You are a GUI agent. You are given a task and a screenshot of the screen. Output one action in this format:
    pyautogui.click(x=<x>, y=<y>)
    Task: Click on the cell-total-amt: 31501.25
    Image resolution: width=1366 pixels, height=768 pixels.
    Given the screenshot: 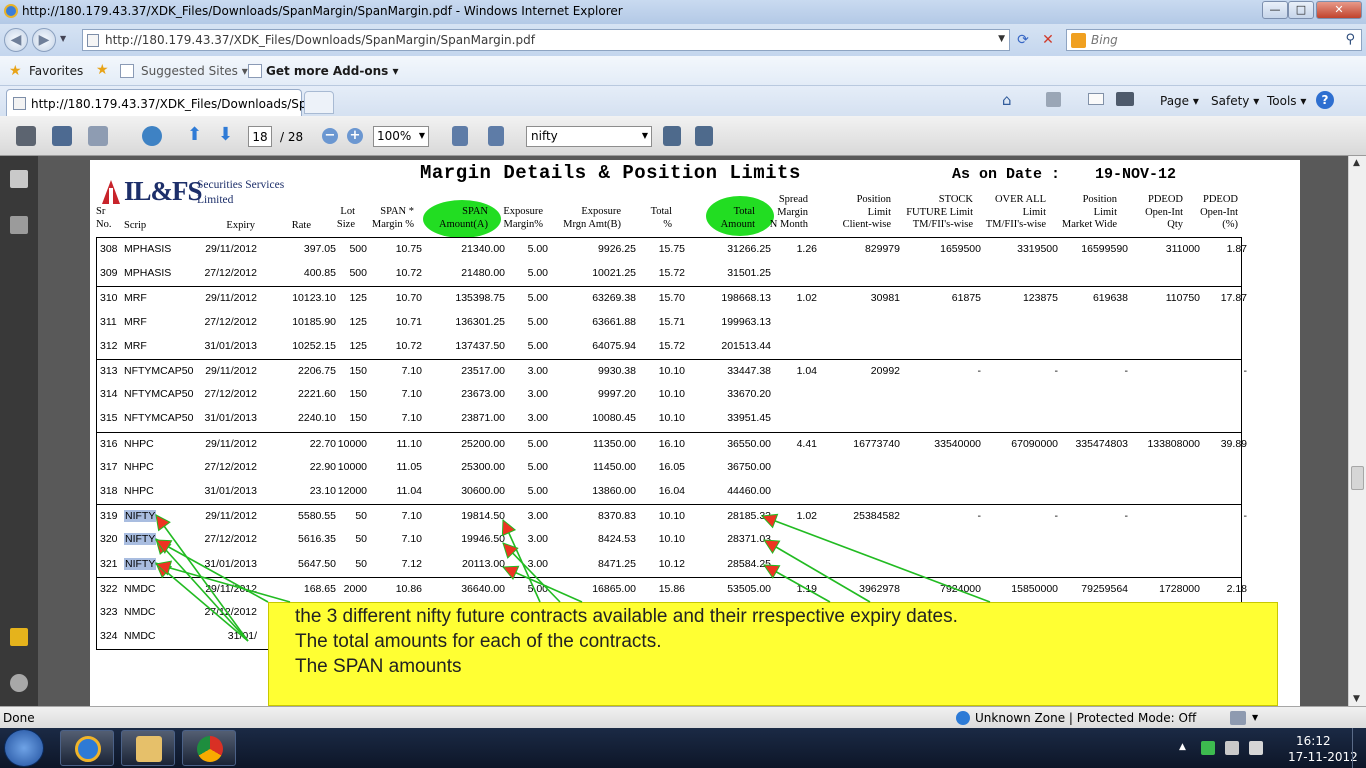 What is the action you would take?
    pyautogui.click(x=749, y=273)
    